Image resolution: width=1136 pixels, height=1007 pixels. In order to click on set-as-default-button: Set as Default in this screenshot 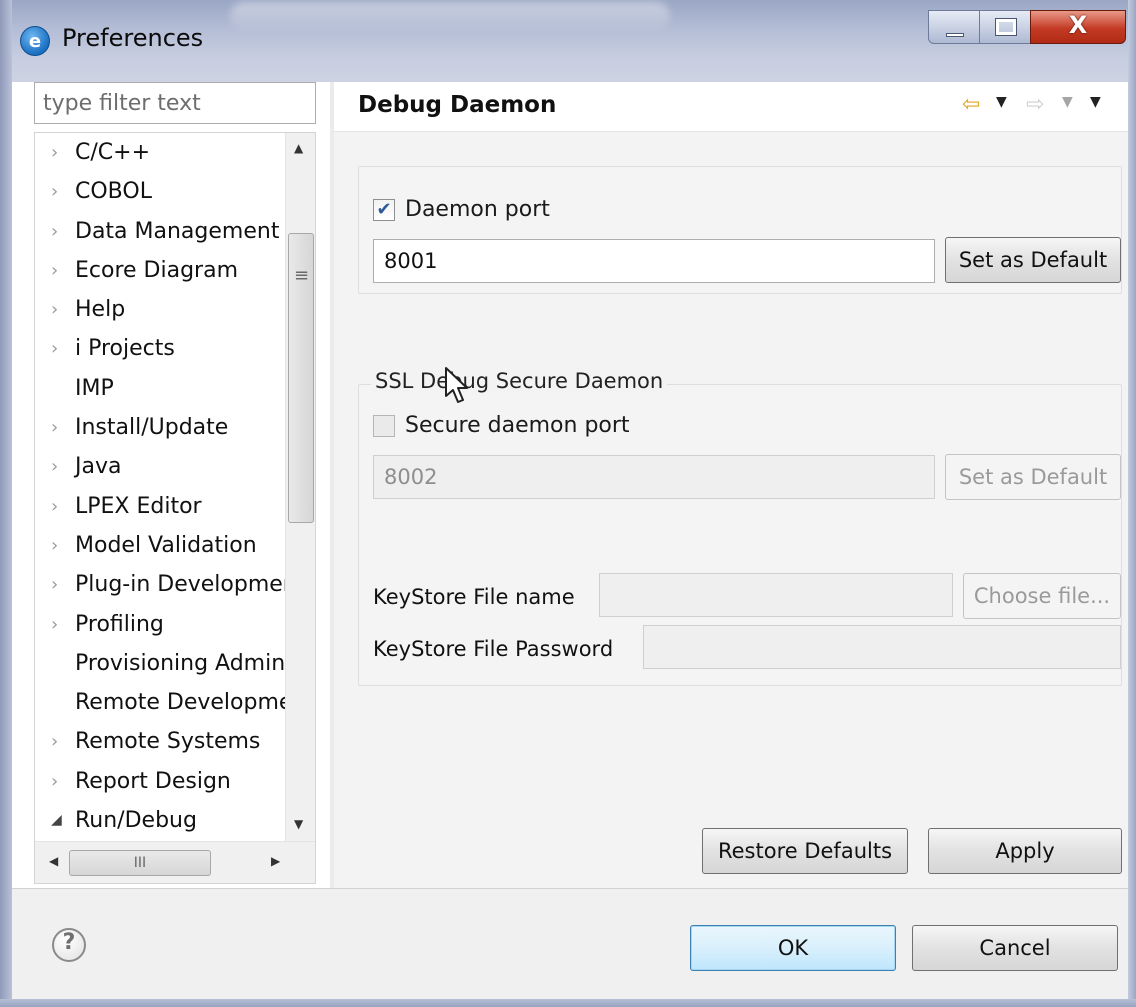, I will do `click(1033, 260)`.